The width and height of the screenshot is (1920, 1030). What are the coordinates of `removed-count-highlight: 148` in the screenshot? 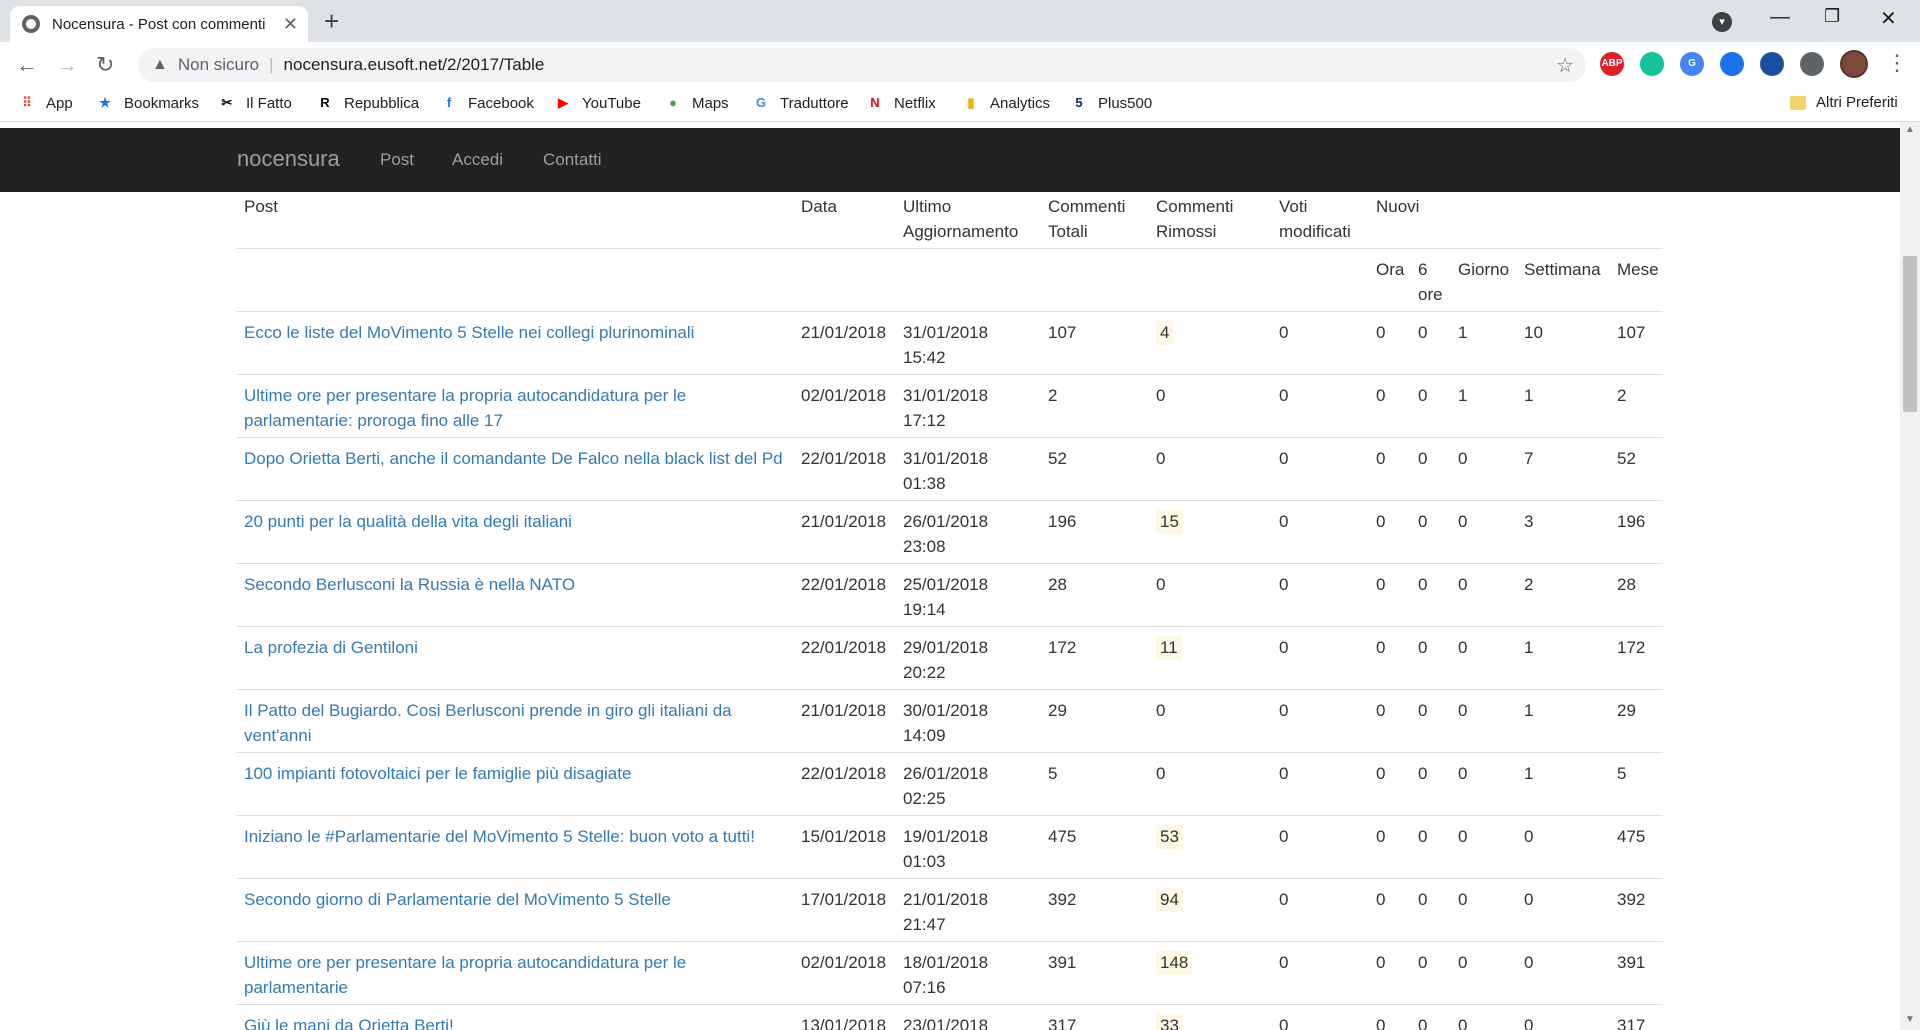 It's located at (1174, 962).